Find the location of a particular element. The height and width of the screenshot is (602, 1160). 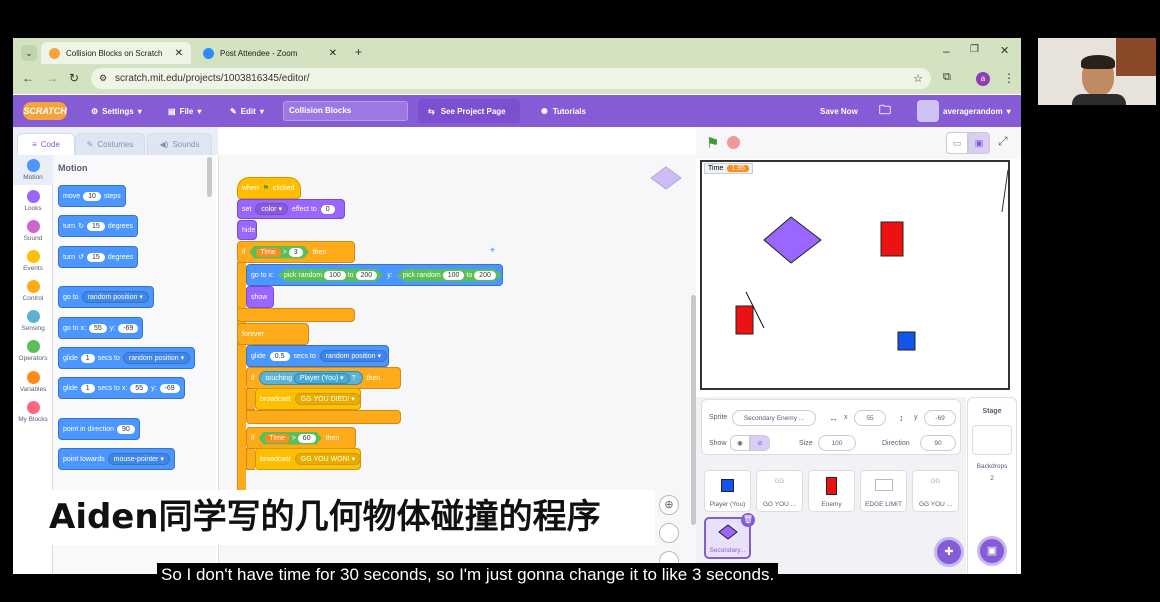

compare-input: 60 is located at coordinates (306, 438).